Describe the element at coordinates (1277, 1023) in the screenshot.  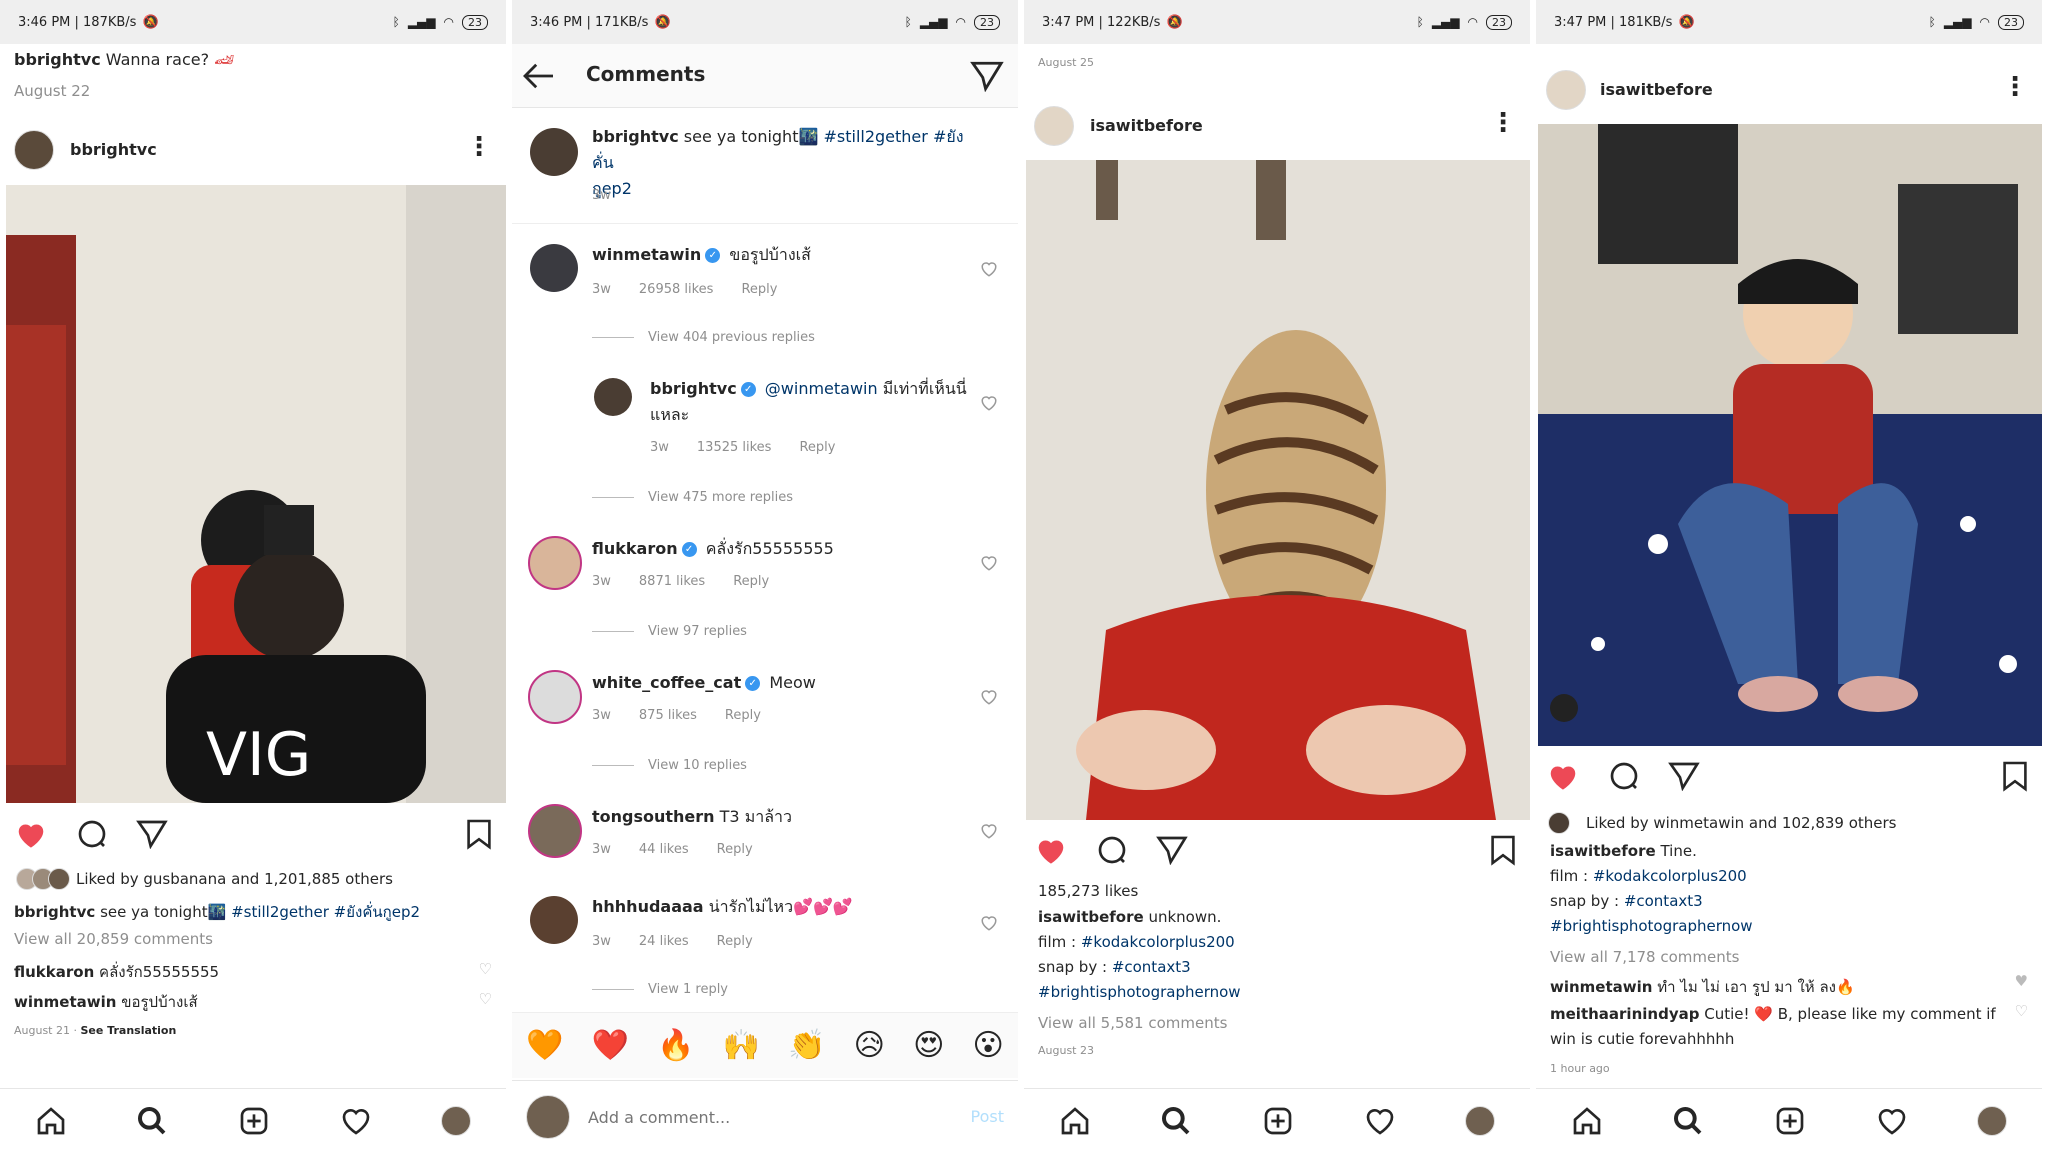
I see `view-all-comments: View all 5,581 comments` at that location.